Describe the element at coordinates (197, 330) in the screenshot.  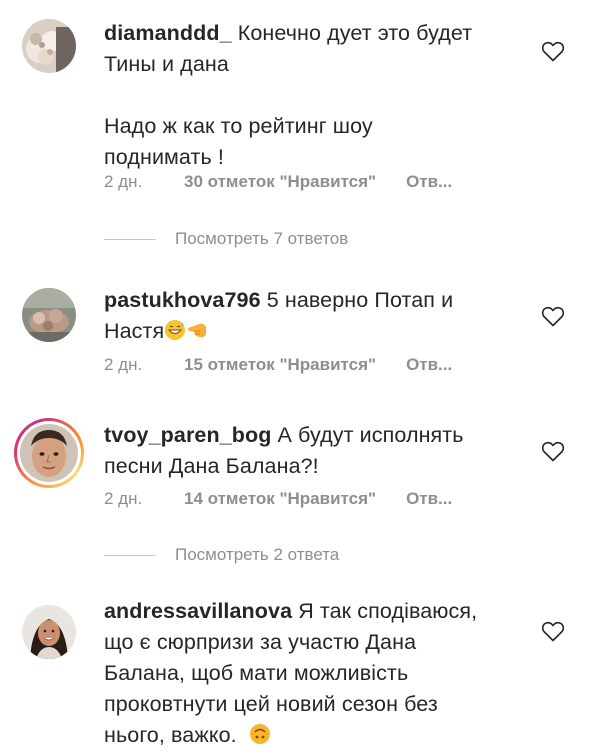
I see `backhand-index-pointing-left-emoji` at that location.